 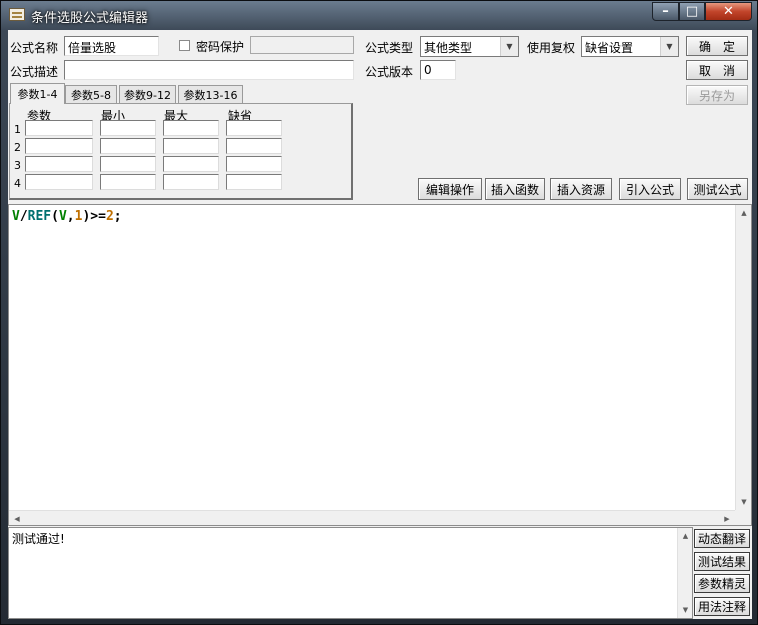 What do you see at coordinates (128, 146) in the screenshot?
I see `param-2-min-field` at bounding box center [128, 146].